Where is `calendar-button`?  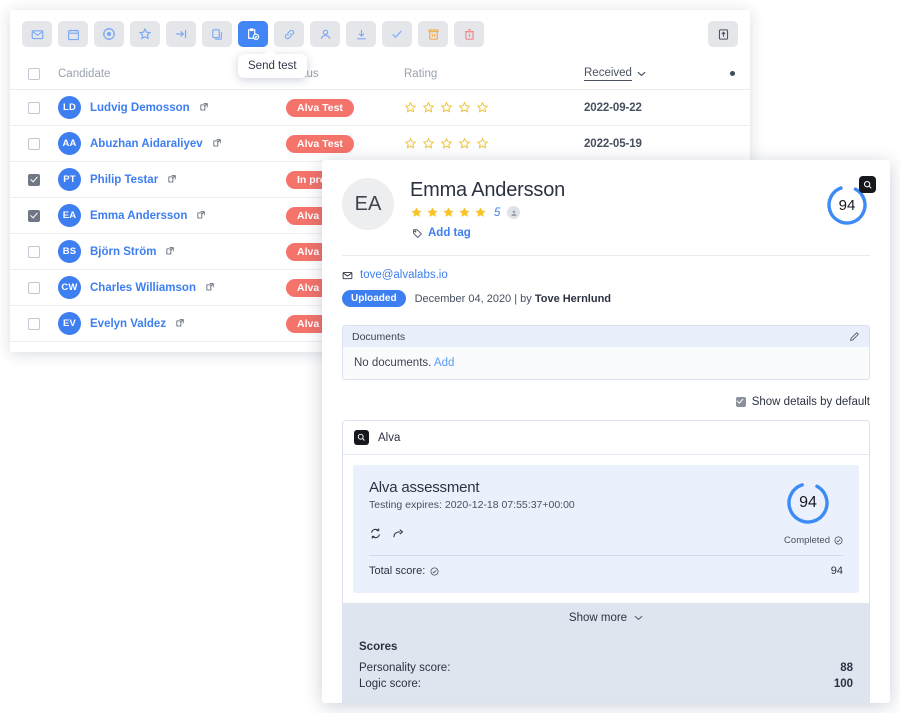 calendar-button is located at coordinates (73, 34).